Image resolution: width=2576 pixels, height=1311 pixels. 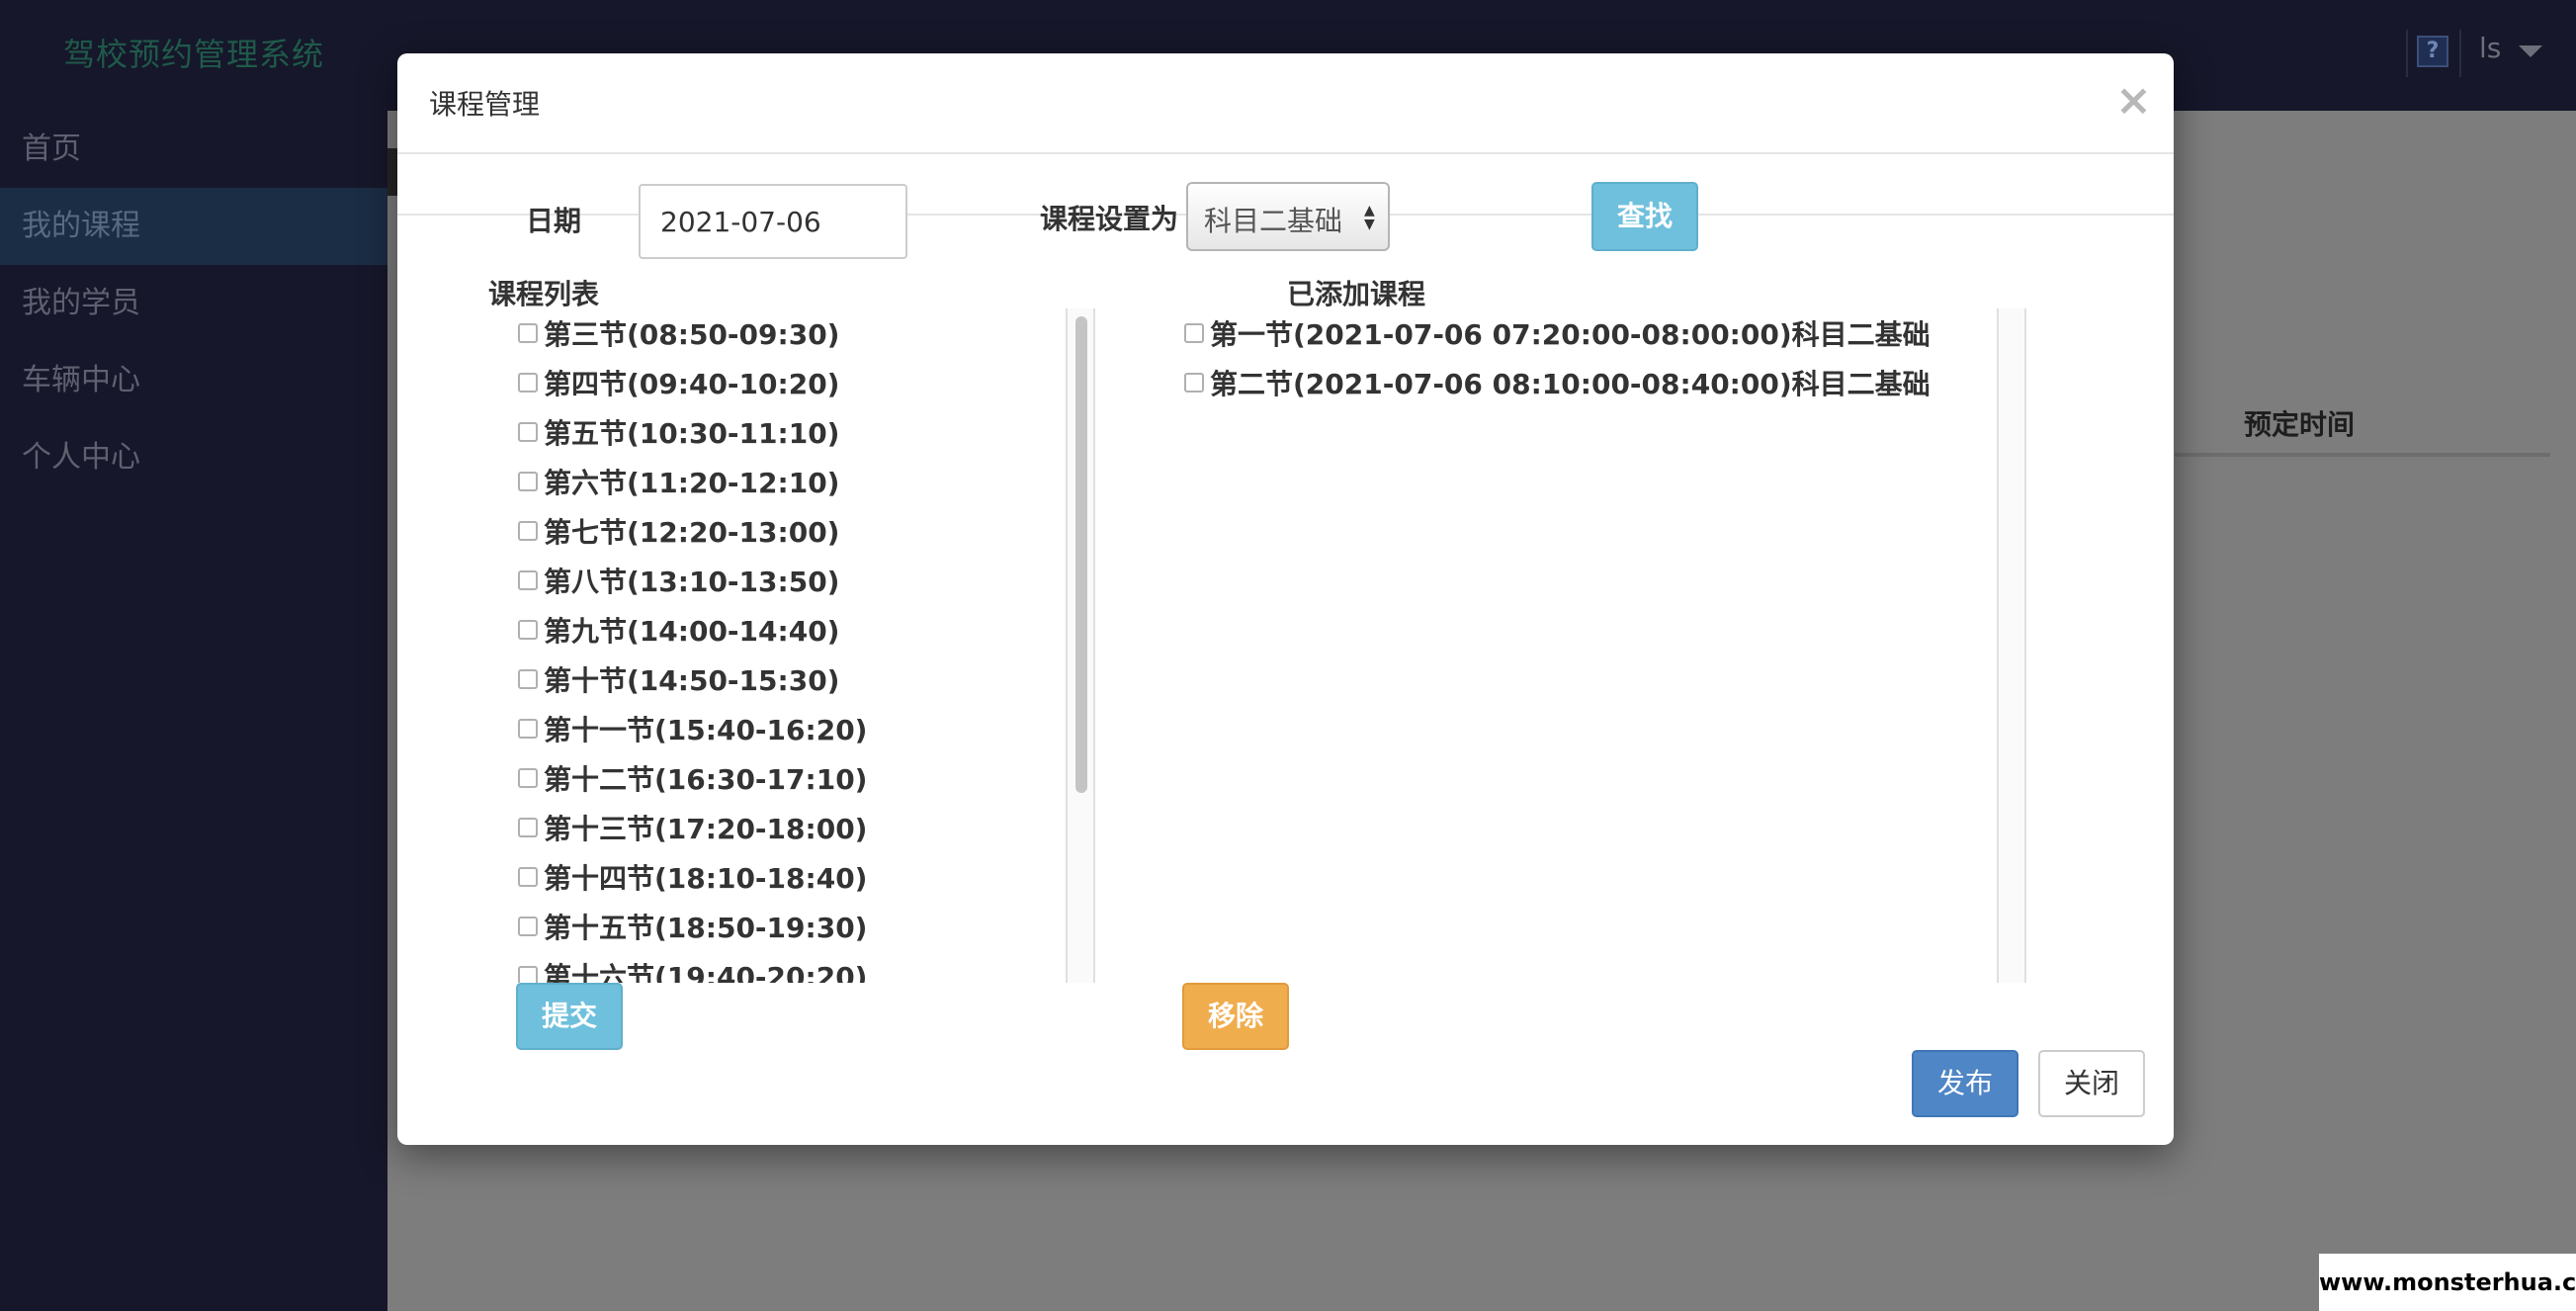 I want to click on list-item: 第十一节(15:40-16:20), so click(x=692, y=729).